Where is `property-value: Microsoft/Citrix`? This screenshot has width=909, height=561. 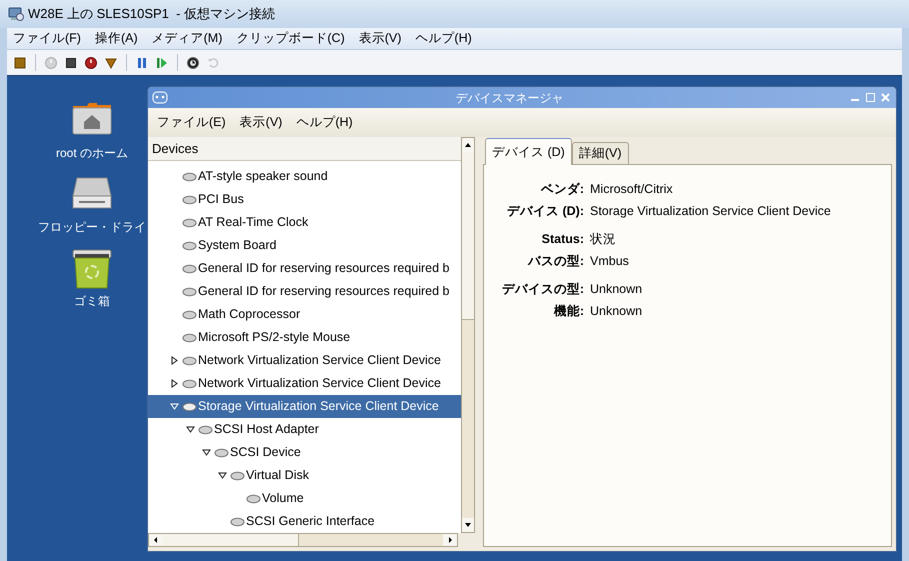 property-value: Microsoft/Citrix is located at coordinates (632, 189).